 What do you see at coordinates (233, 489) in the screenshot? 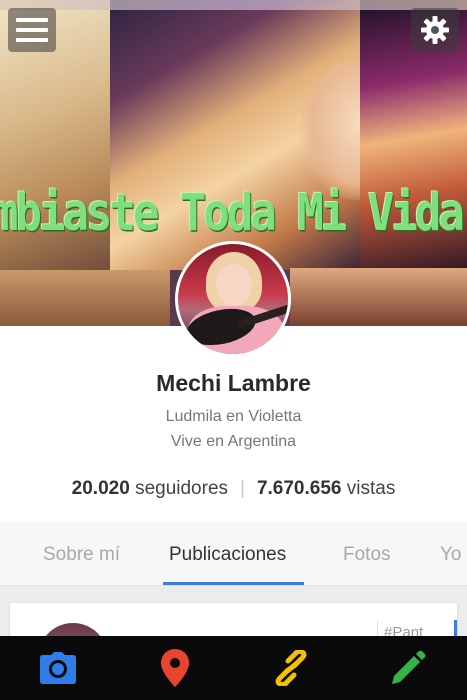
I see `profile-stats: 20.020 seguidores | 7.670.656 vistas` at bounding box center [233, 489].